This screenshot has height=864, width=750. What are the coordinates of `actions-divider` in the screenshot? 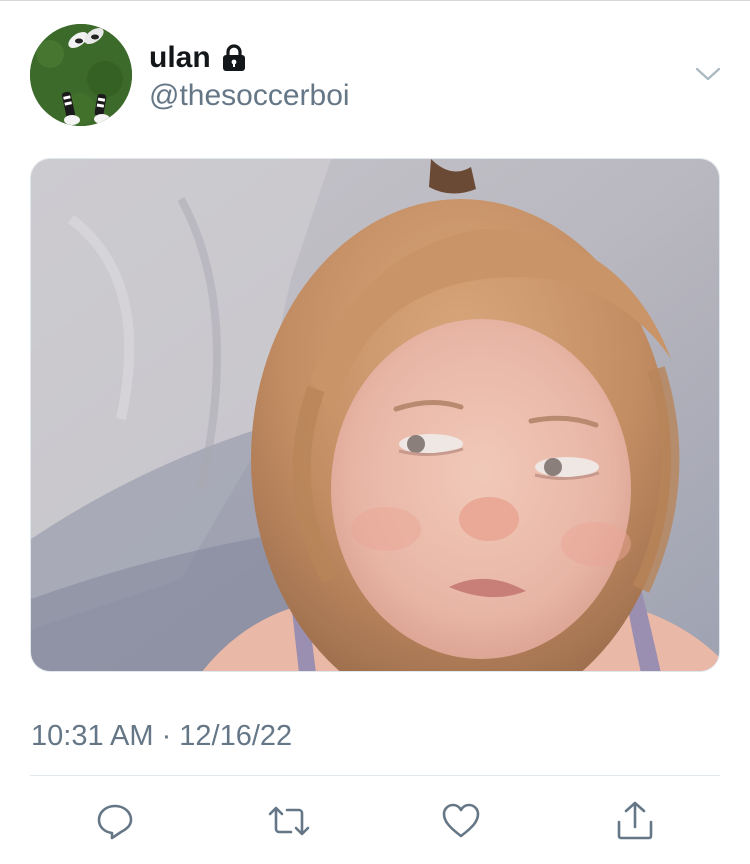 It's located at (375, 775).